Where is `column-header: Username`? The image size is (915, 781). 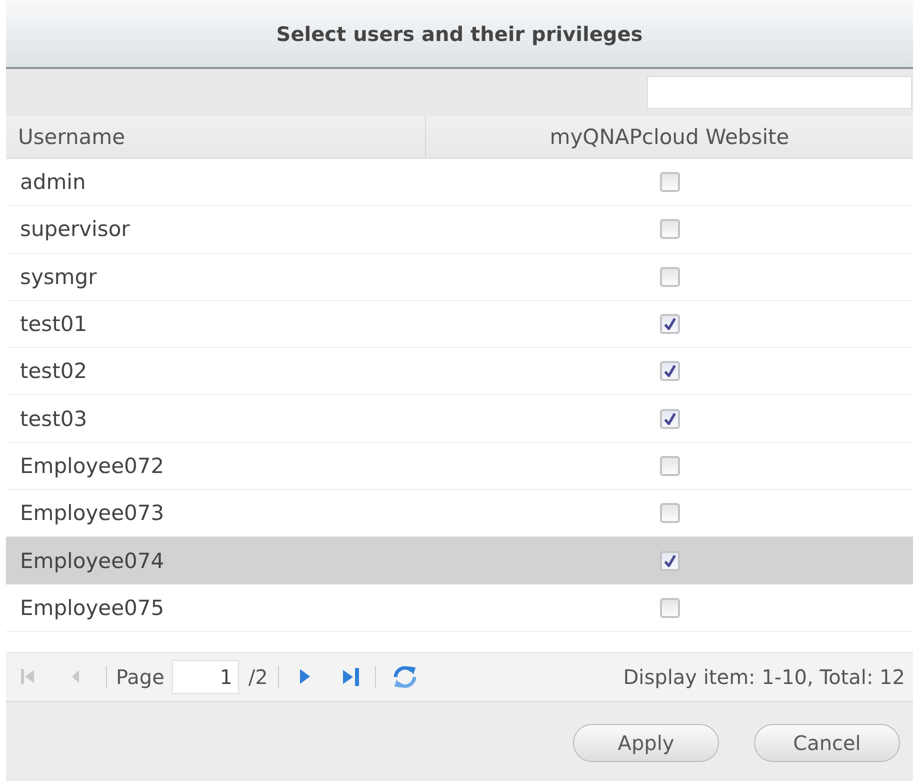 column-header: Username is located at coordinates (216, 137).